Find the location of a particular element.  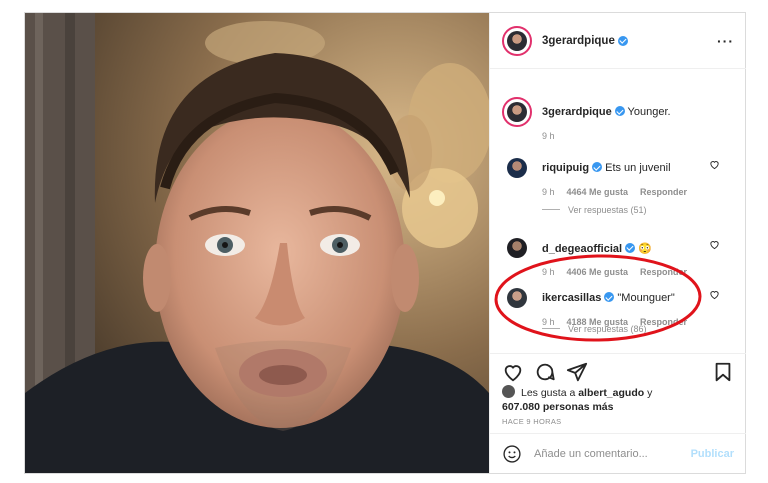

author-avatar is located at coordinates (517, 40).